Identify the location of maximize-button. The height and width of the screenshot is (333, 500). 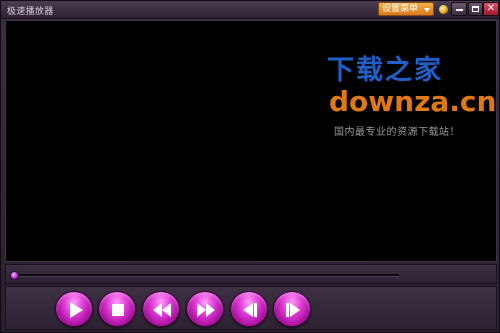
(475, 9).